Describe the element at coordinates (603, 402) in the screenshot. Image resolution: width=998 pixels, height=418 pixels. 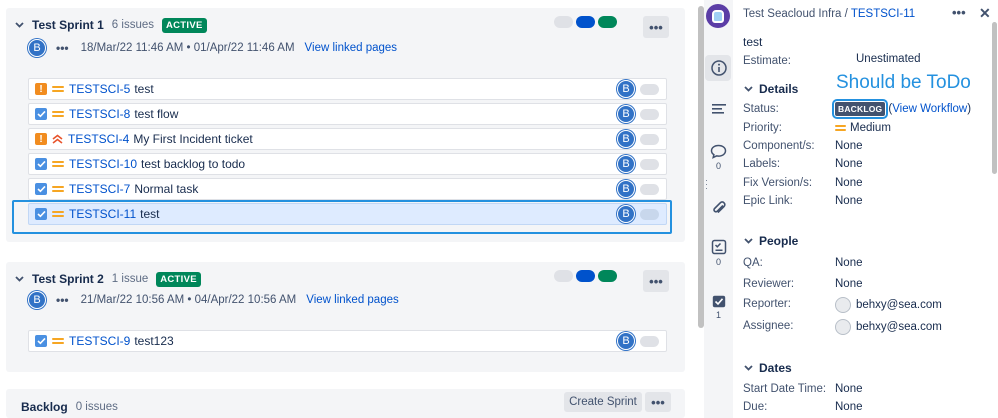
I see `create-sprint-button: Create Sprint` at that location.